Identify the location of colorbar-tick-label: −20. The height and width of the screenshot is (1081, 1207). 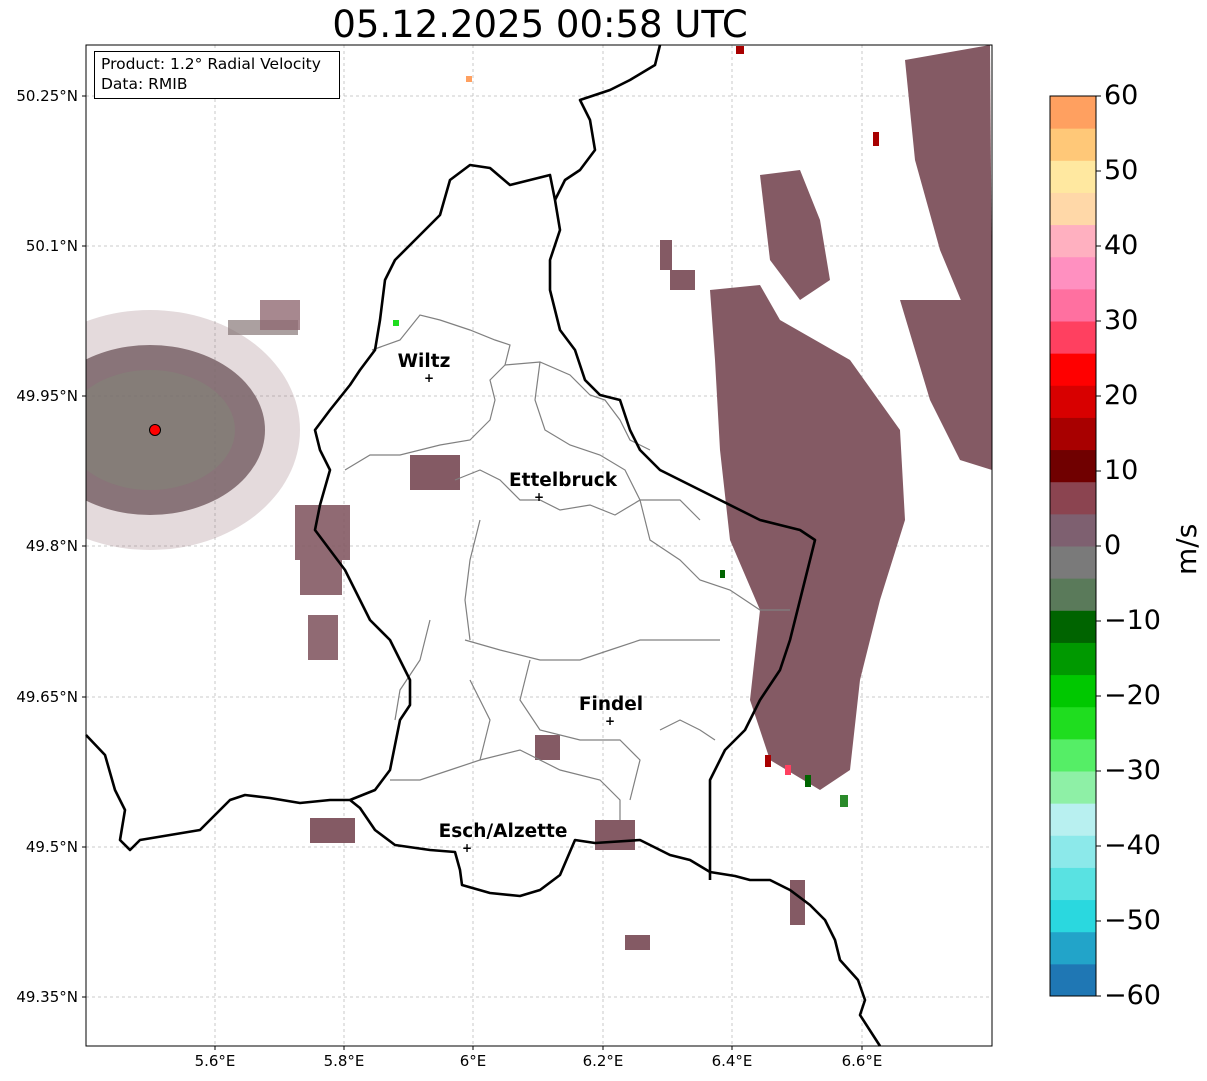
(1132, 695).